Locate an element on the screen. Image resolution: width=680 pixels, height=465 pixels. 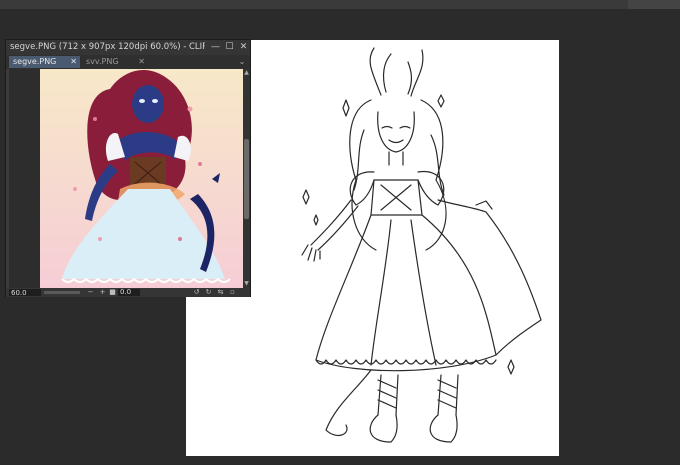
app-menu-bar is located at coordinates (340, 4).